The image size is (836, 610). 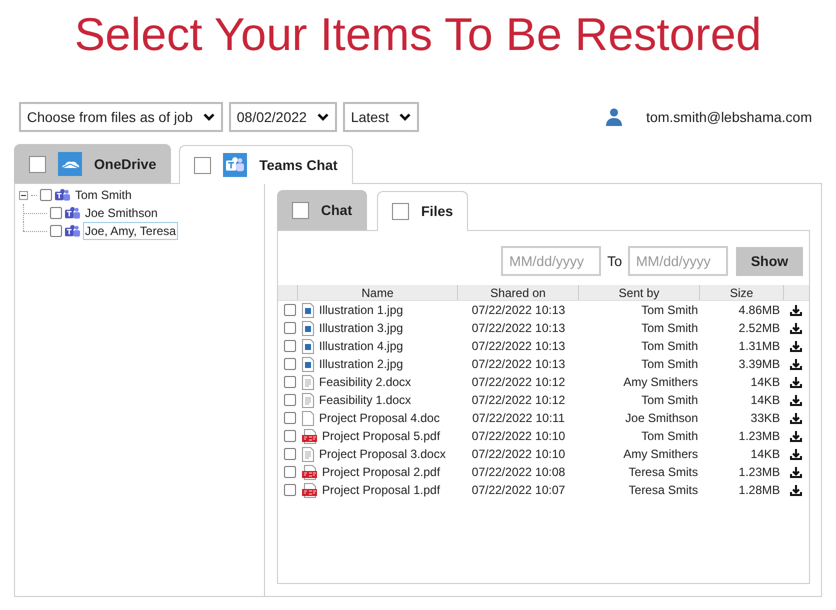 What do you see at coordinates (660, 454) in the screenshot?
I see `table-cell-text: Amy Smithers` at bounding box center [660, 454].